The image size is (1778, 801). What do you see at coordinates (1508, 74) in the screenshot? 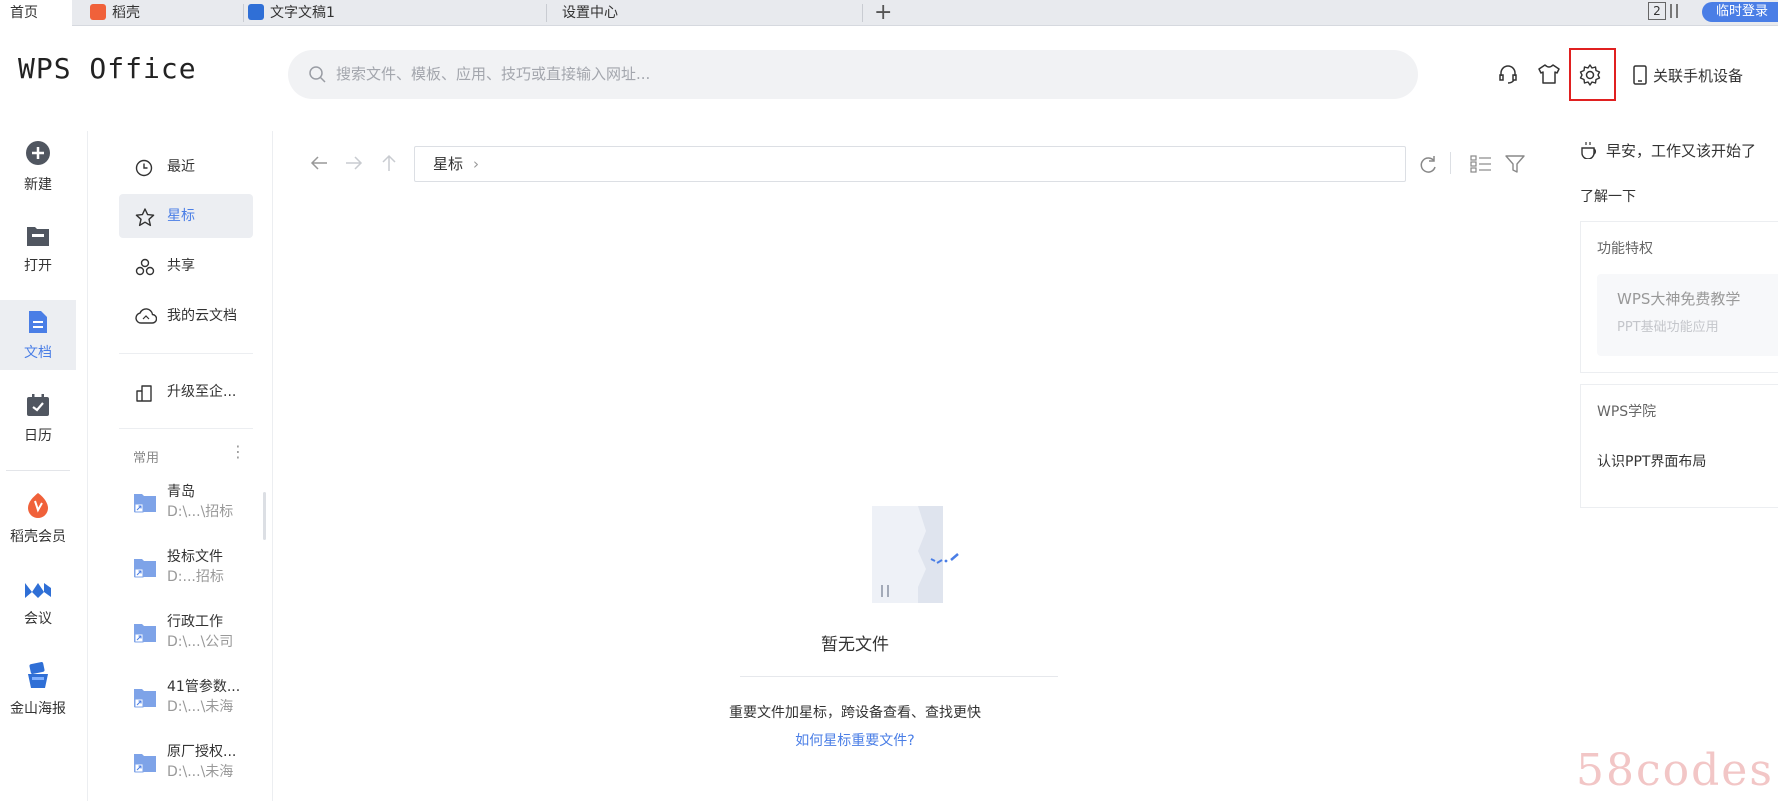
I see `headset-icon` at bounding box center [1508, 74].